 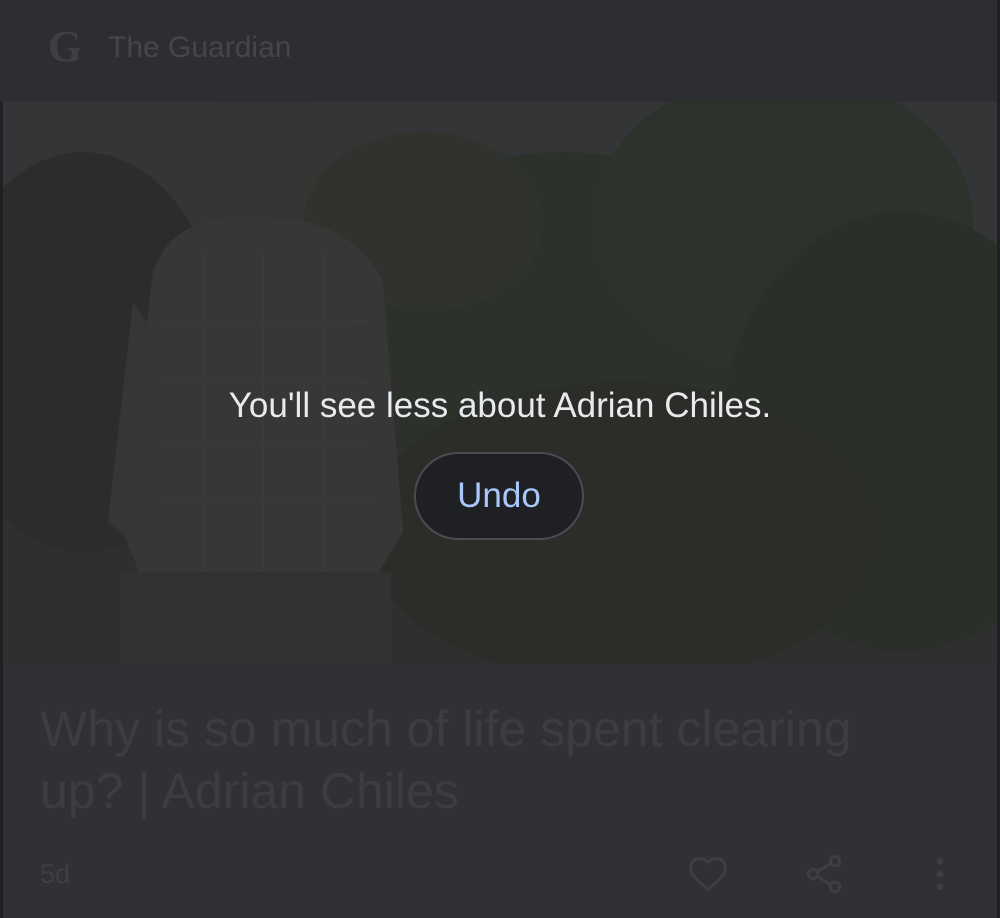 What do you see at coordinates (55, 874) in the screenshot?
I see `article-age: 5d` at bounding box center [55, 874].